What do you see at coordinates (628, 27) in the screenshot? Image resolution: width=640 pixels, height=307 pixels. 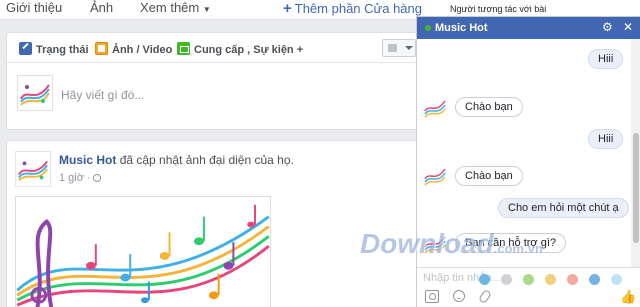 I see `close-icon: ✕` at bounding box center [628, 27].